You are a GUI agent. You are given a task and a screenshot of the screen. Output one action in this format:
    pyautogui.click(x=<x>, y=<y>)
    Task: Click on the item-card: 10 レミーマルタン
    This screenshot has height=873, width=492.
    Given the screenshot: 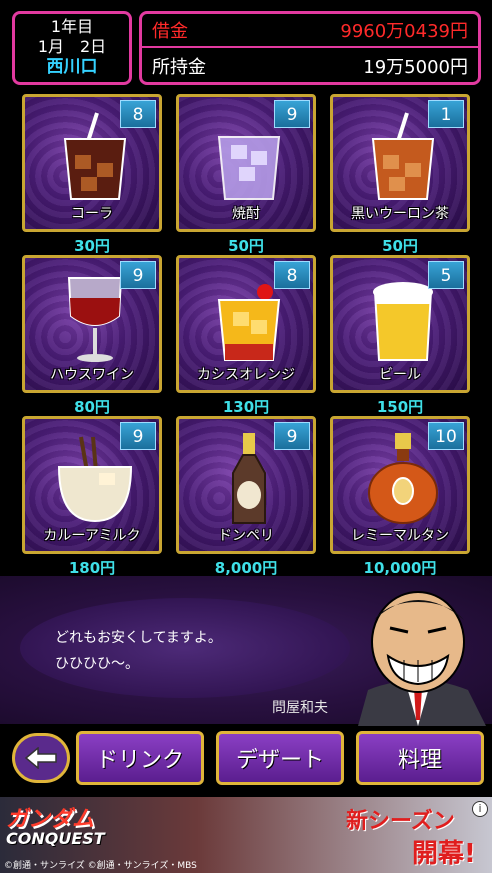 What is the action you would take?
    pyautogui.click(x=400, y=485)
    